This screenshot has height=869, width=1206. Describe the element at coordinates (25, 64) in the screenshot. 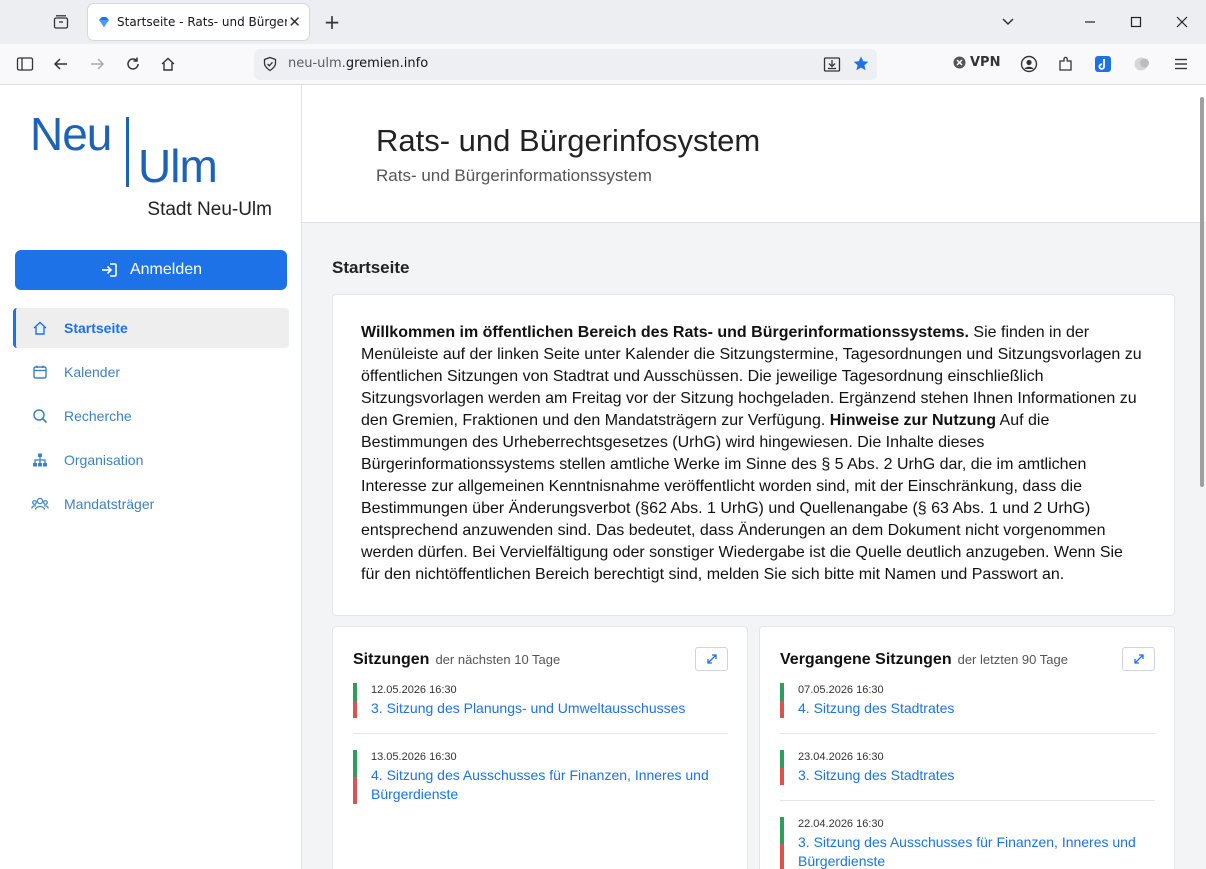

I see `sidebar-toggle-icon` at that location.